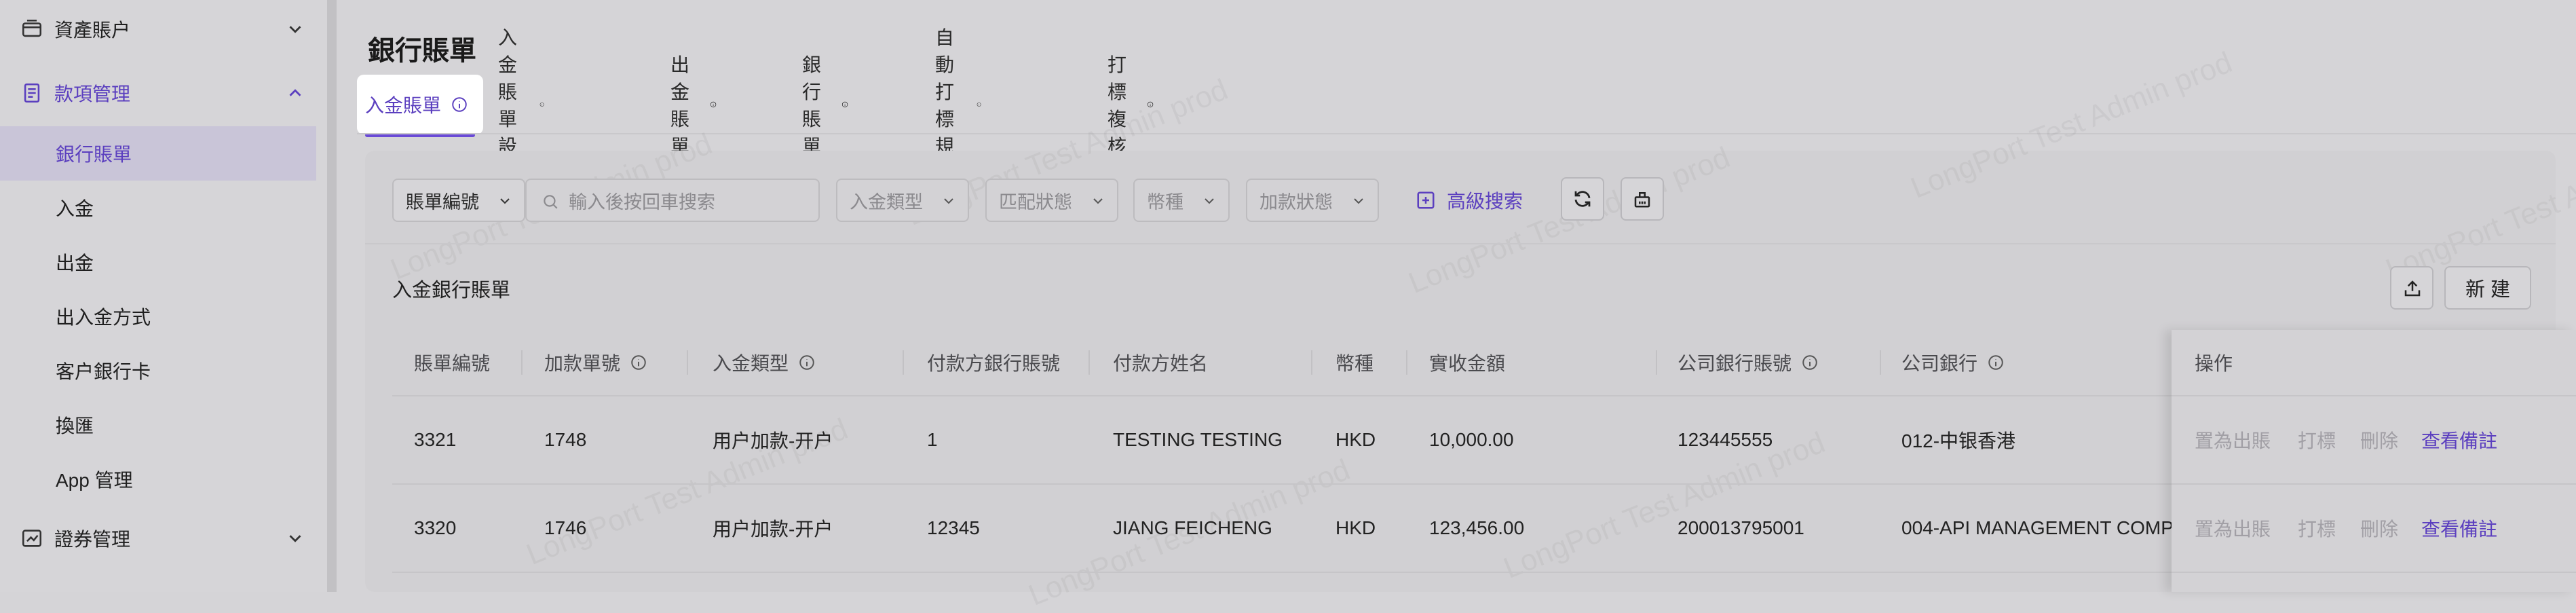 Image resolution: width=2576 pixels, height=613 pixels. I want to click on deposit-type-select: 入金類型, so click(902, 200).